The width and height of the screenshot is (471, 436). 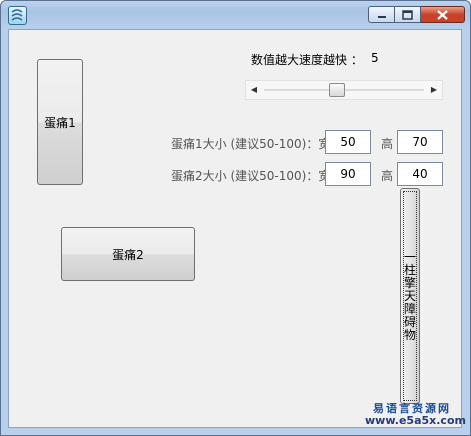 What do you see at coordinates (387, 144) in the screenshot?
I see `egg1-height-label: 高` at bounding box center [387, 144].